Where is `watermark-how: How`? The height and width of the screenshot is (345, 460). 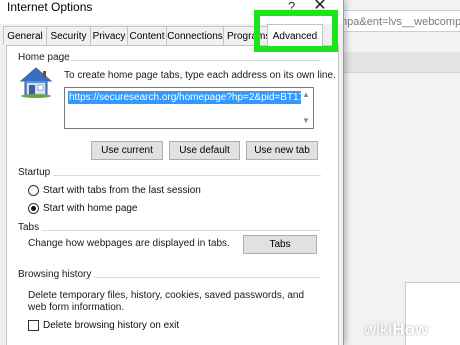 watermark-how: How is located at coordinates (410, 329).